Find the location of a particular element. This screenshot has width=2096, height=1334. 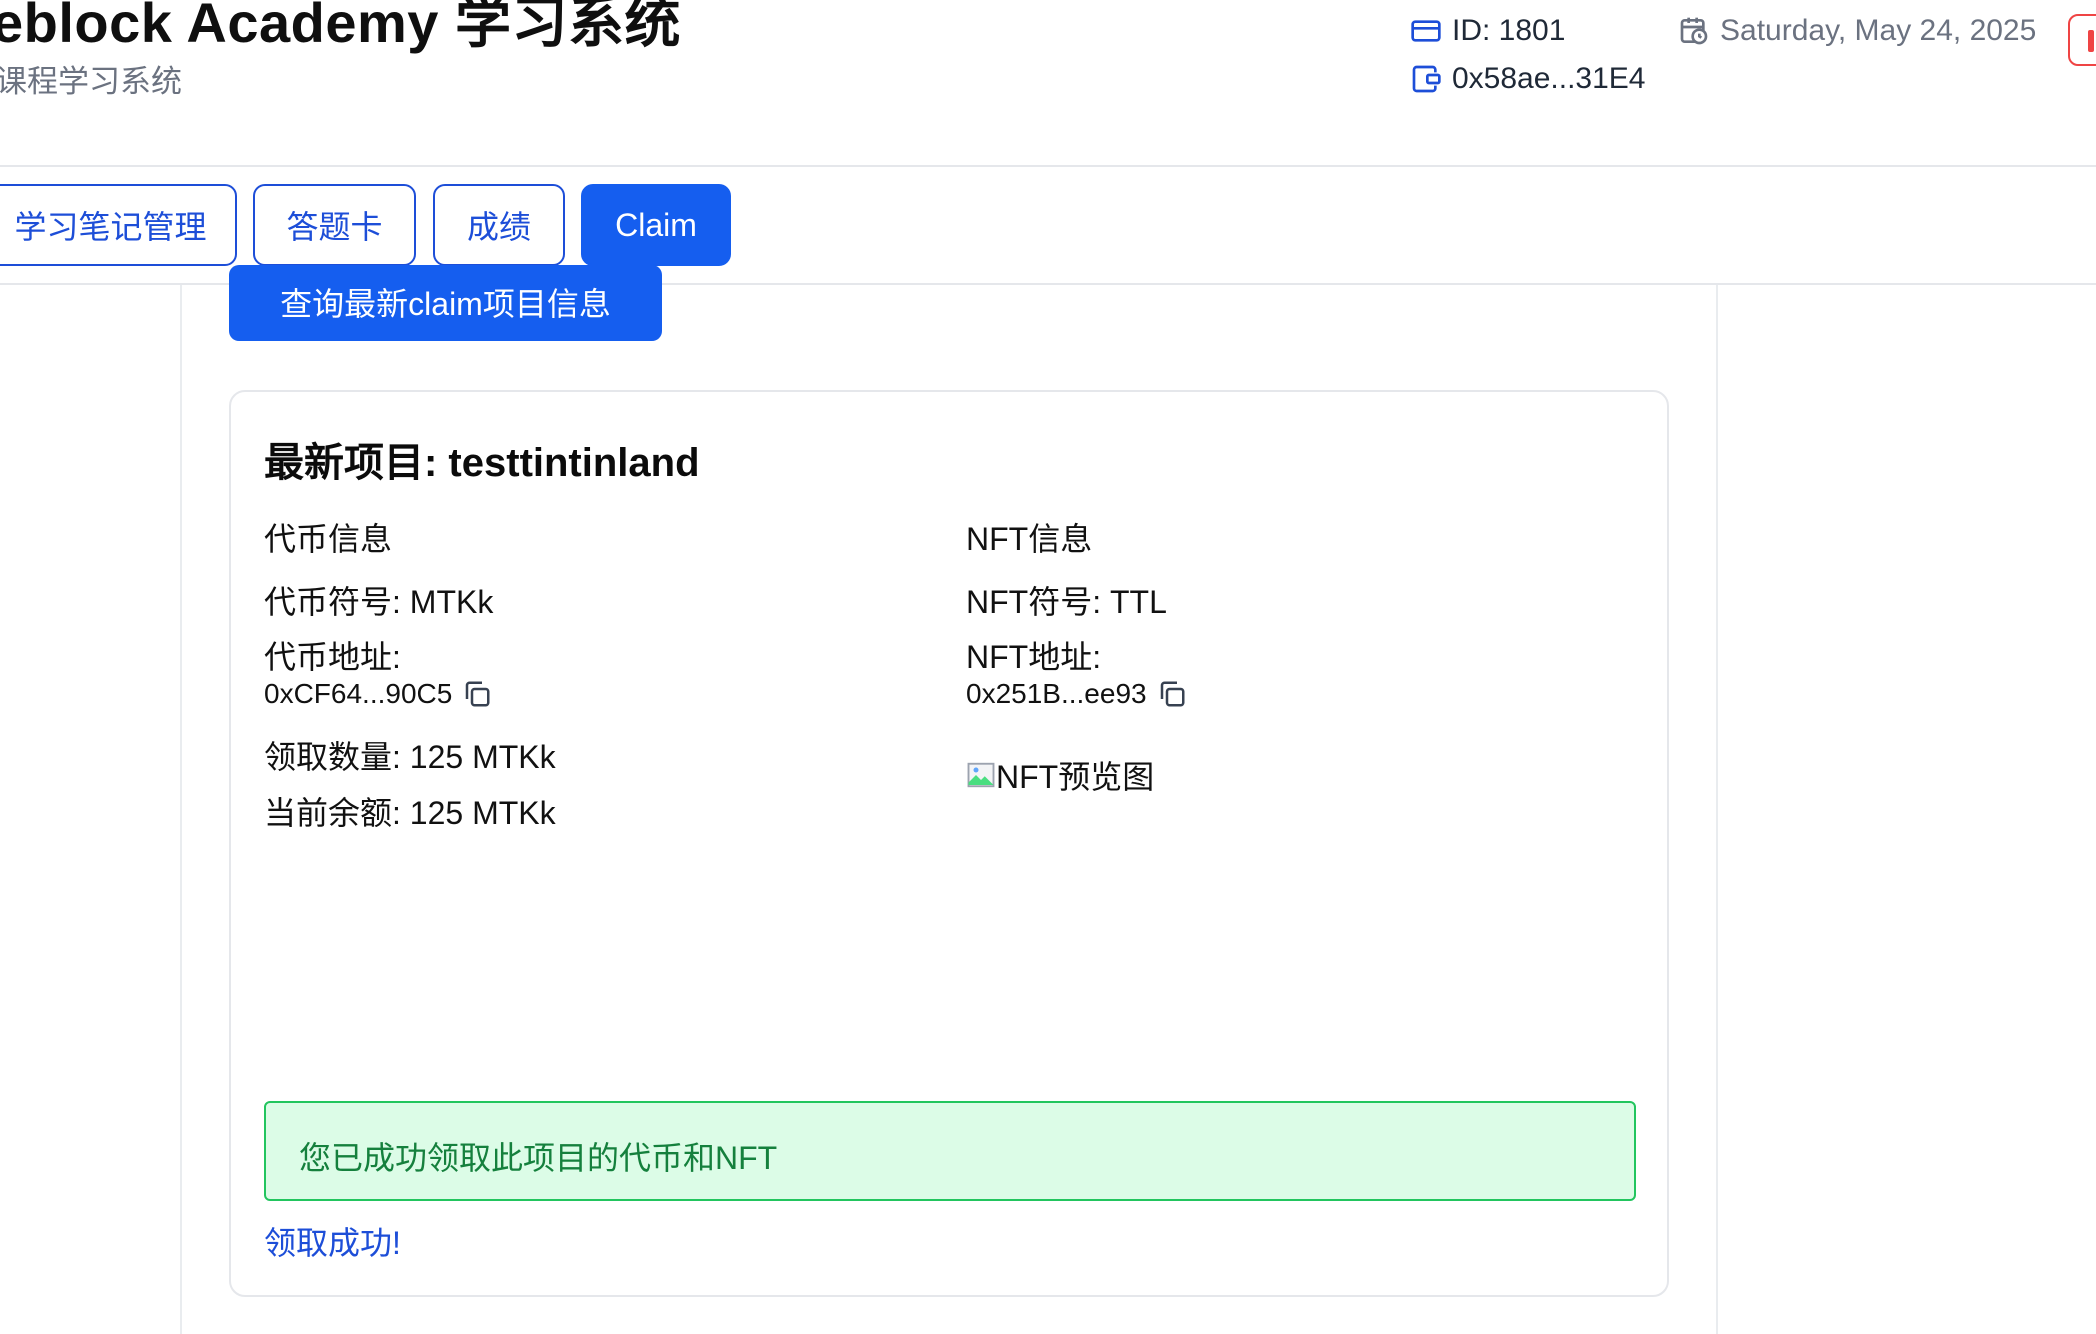

token-address: 0xCF64...90C5 is located at coordinates (378, 694).